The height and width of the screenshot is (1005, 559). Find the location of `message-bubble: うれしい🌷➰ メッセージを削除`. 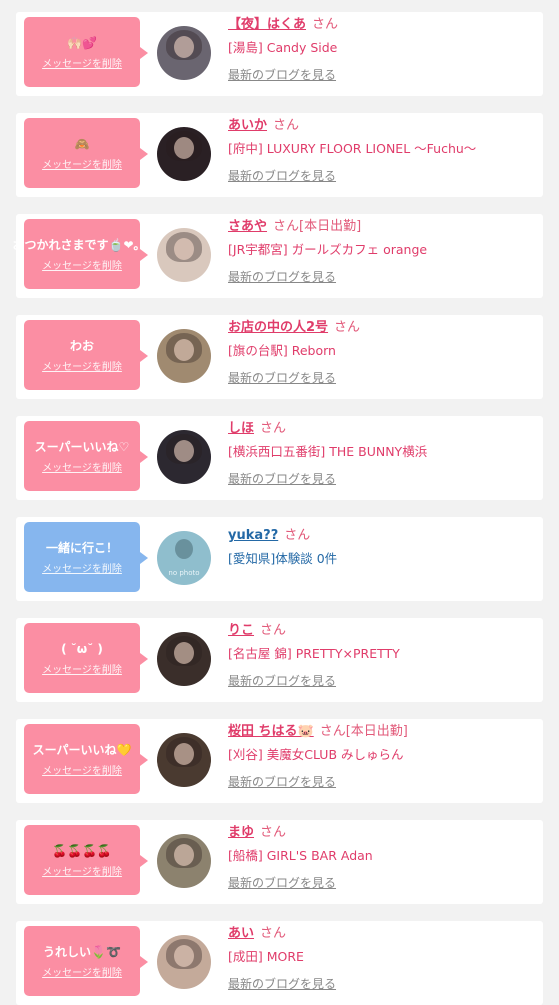

message-bubble: うれしい🌷➰ メッセージを削除 is located at coordinates (86, 961).